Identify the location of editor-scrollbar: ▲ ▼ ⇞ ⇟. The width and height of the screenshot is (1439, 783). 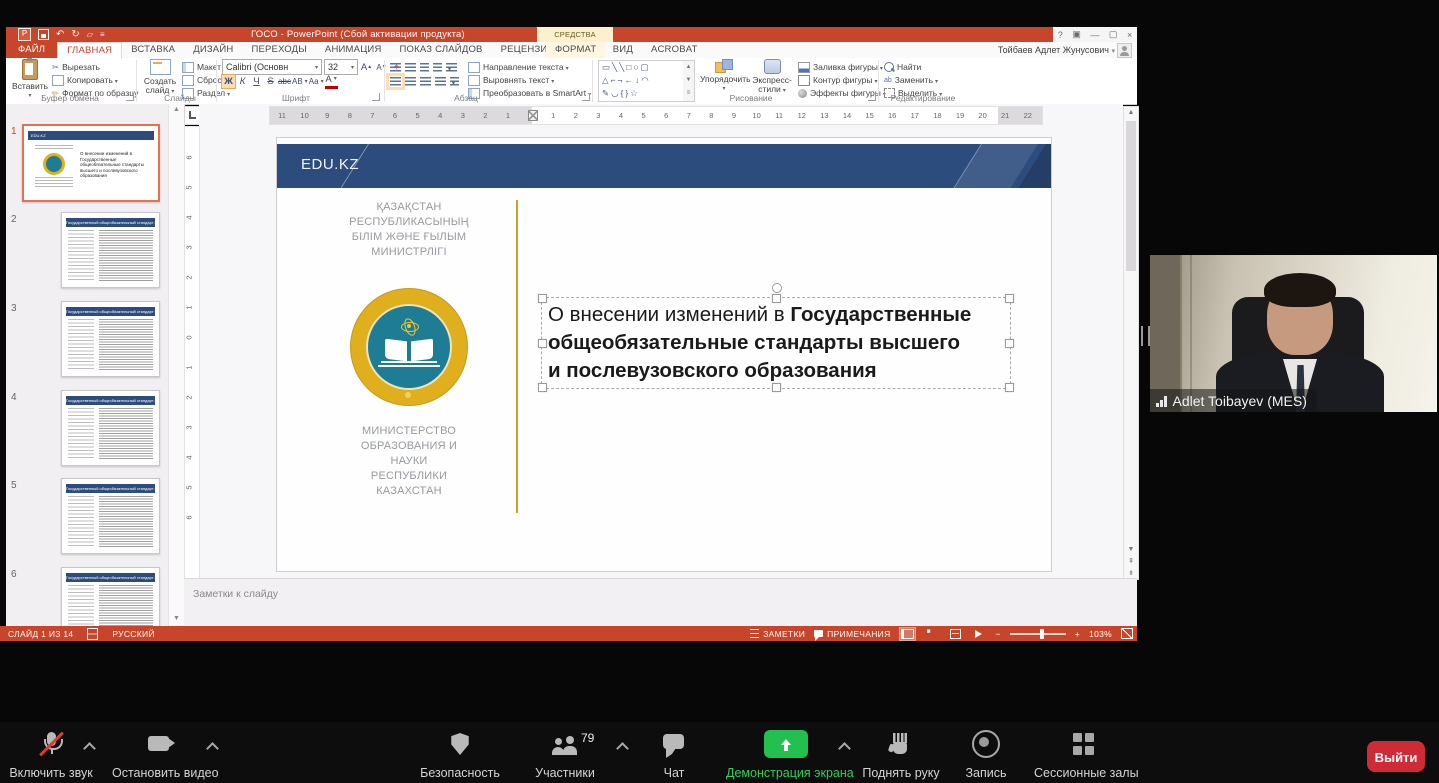
(1131, 343).